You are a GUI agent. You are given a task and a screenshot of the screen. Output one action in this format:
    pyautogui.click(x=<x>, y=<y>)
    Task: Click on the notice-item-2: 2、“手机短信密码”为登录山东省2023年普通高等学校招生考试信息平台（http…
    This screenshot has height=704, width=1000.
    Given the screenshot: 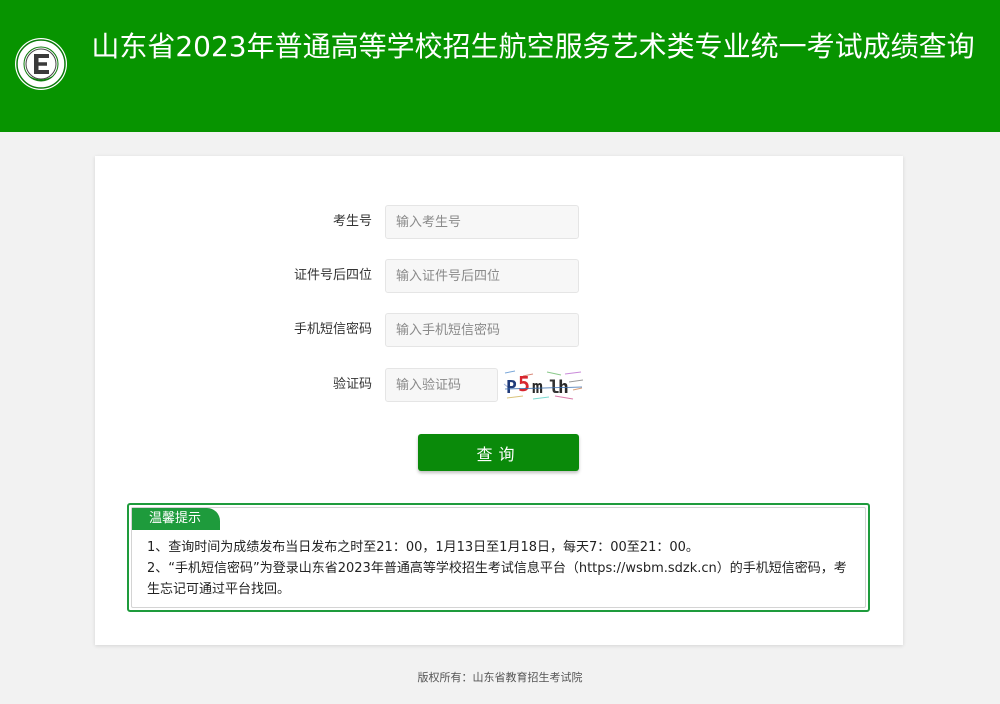 What is the action you would take?
    pyautogui.click(x=497, y=579)
    